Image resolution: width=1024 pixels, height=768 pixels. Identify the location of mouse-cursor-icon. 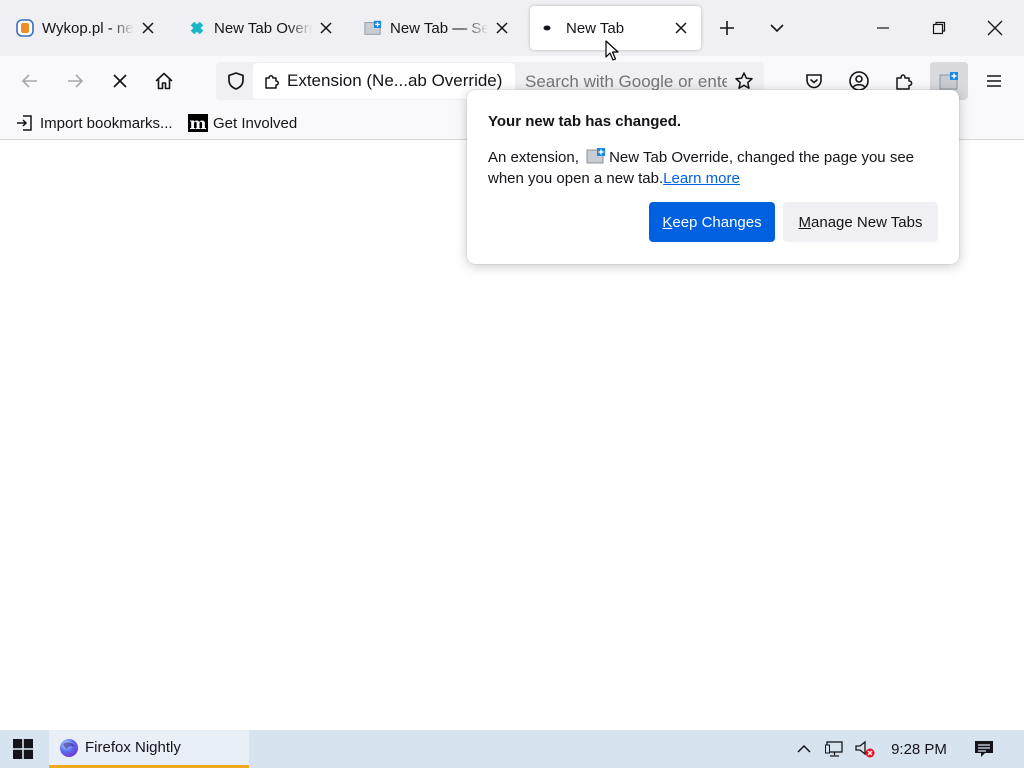
(612, 50).